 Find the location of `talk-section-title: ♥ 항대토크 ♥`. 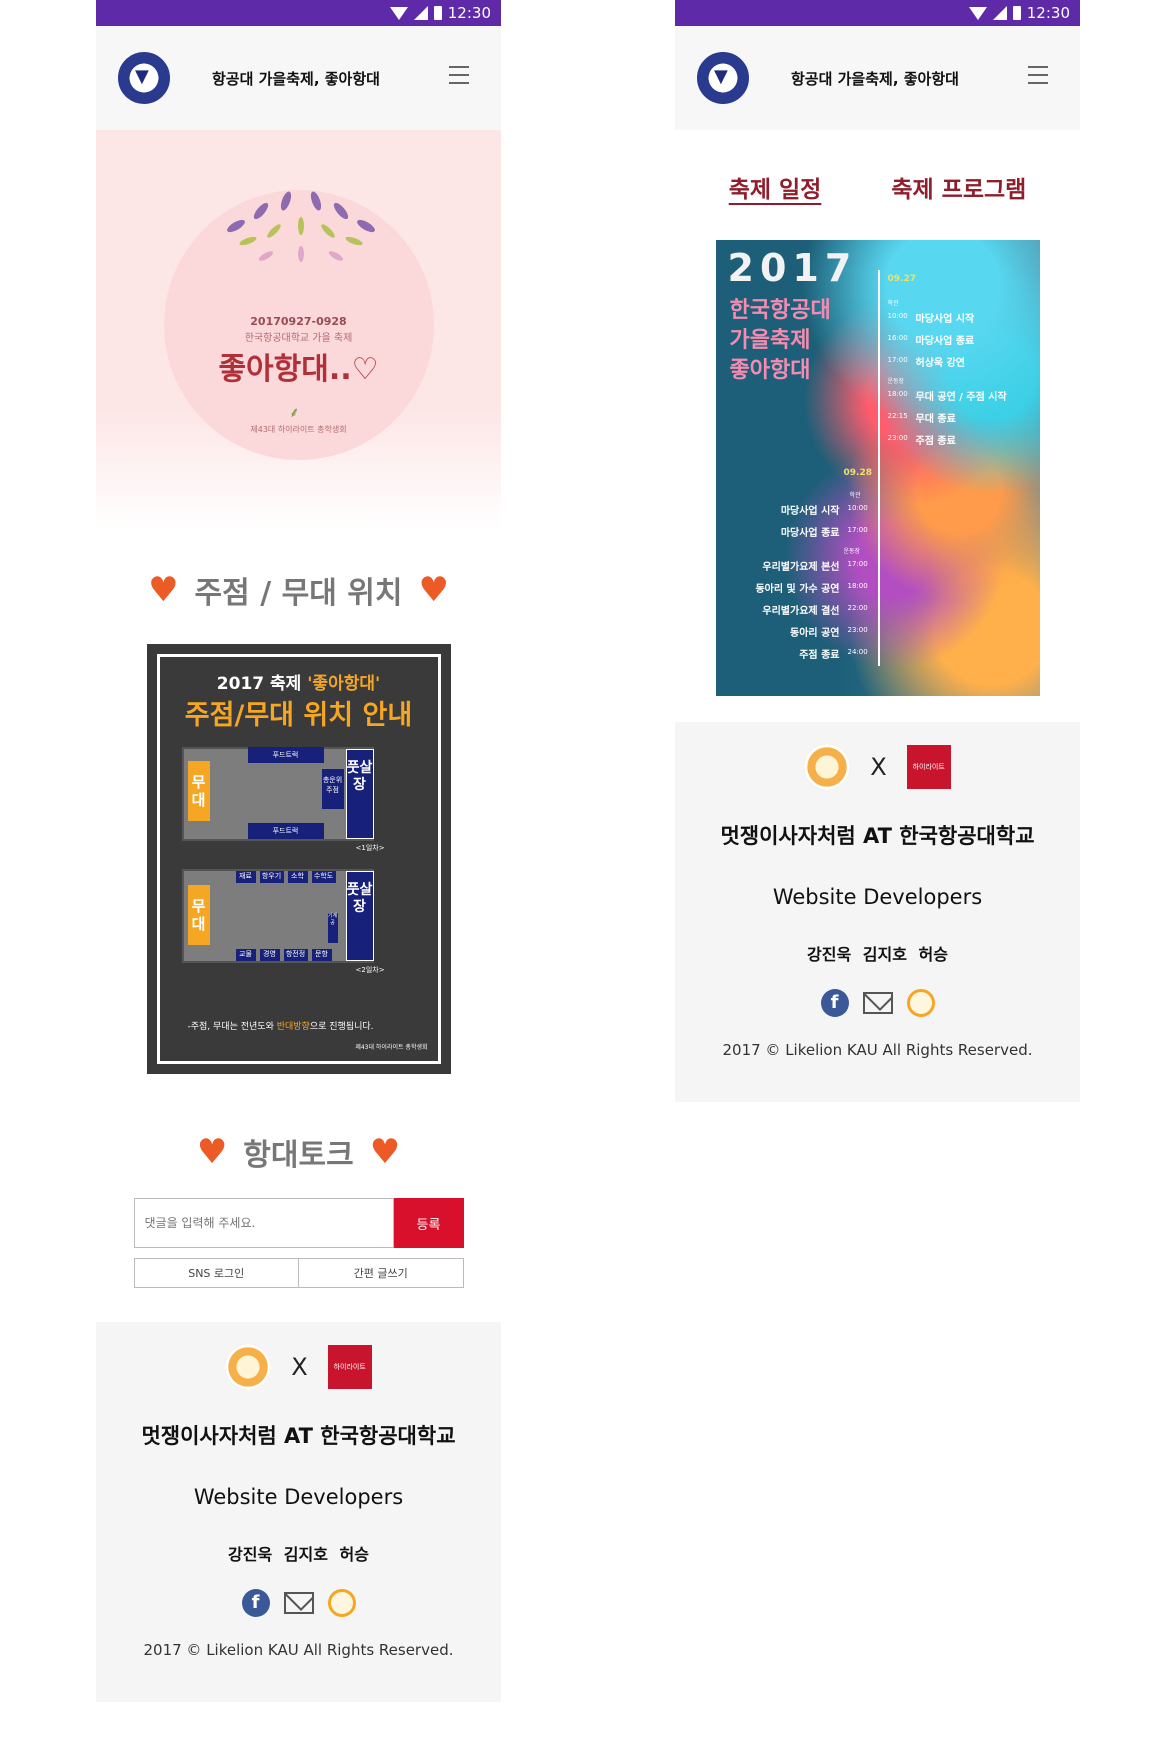

talk-section-title: ♥ 항대토크 ♥ is located at coordinates (298, 1152).